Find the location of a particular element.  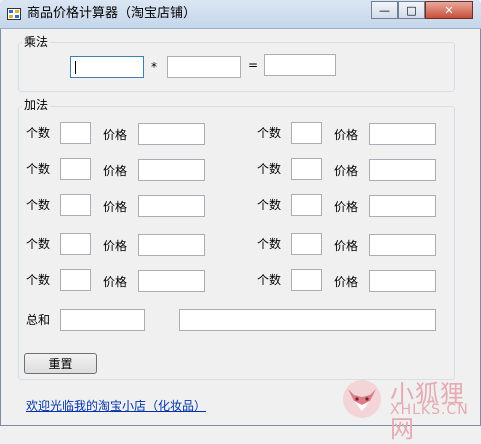

reset-button: 重置 is located at coordinates (60, 363).